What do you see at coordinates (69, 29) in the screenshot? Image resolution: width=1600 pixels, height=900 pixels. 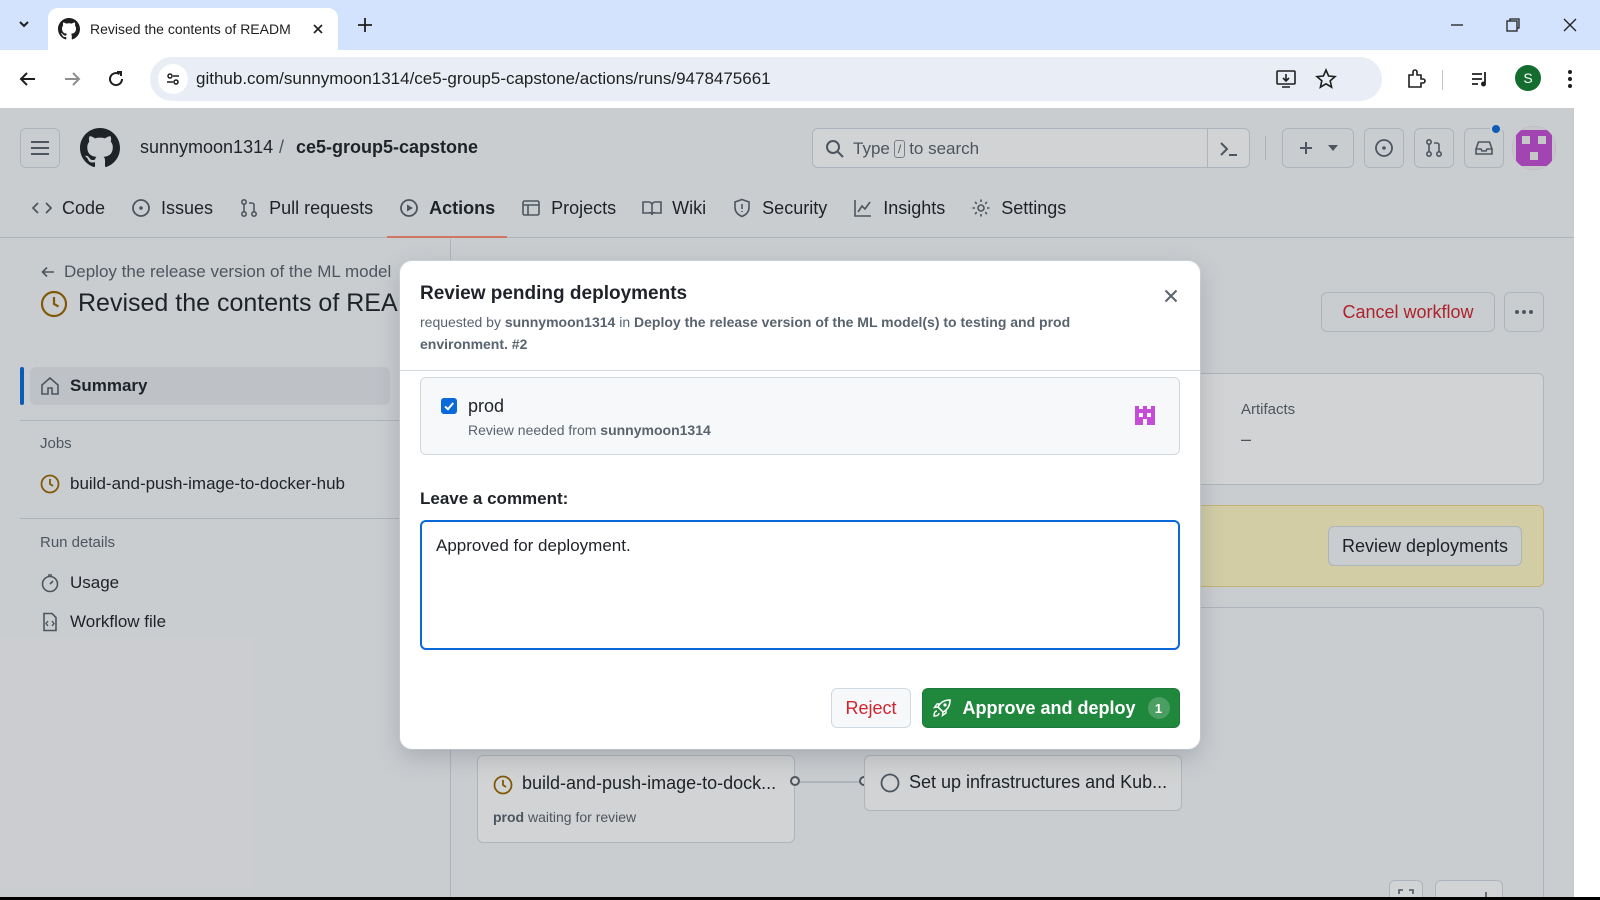 I see `github-favicon-icon` at bounding box center [69, 29].